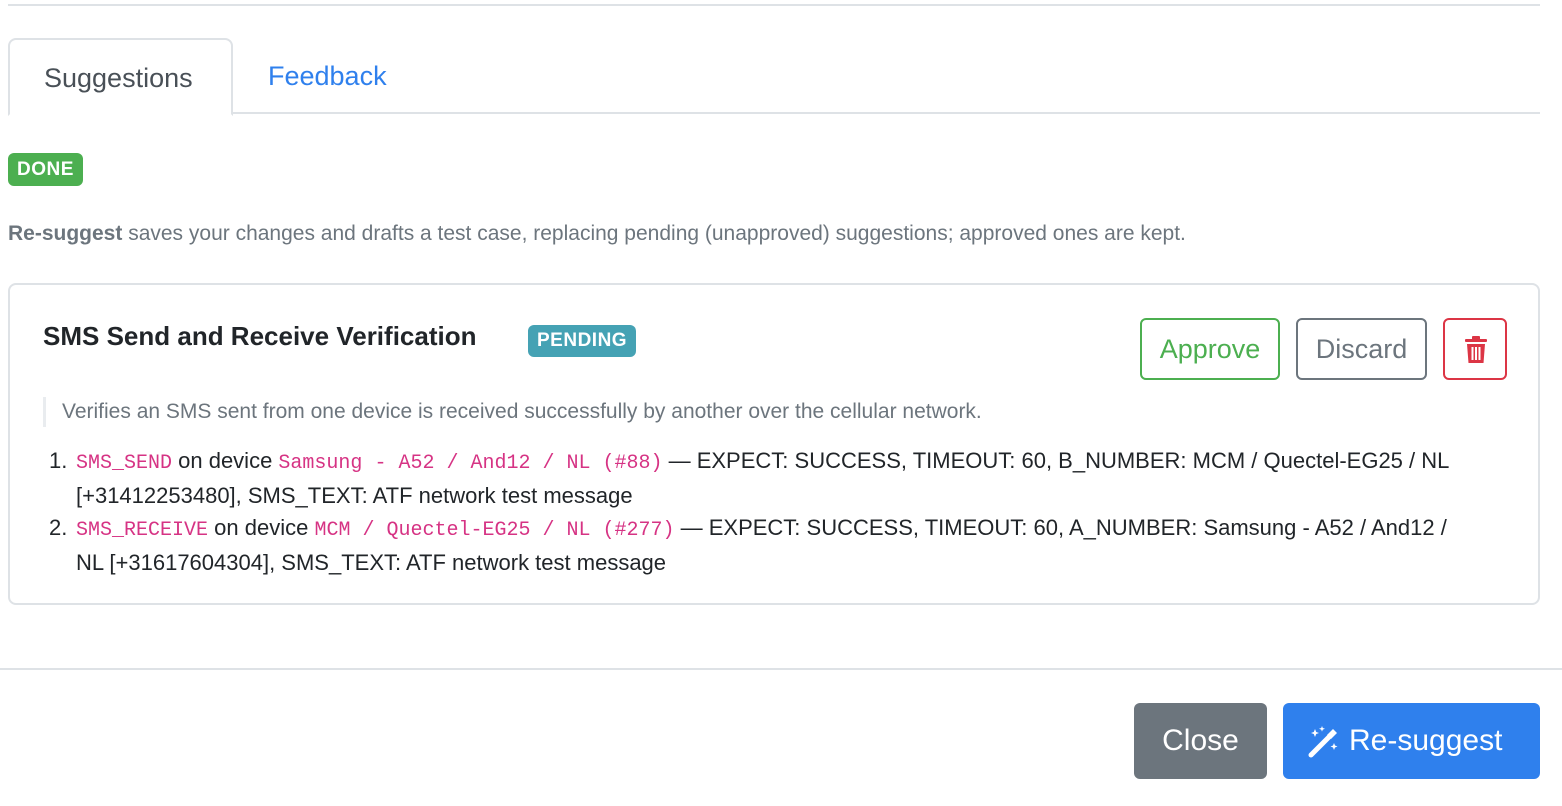 The height and width of the screenshot is (806, 1562). I want to click on discard-button: Discard, so click(1361, 349).